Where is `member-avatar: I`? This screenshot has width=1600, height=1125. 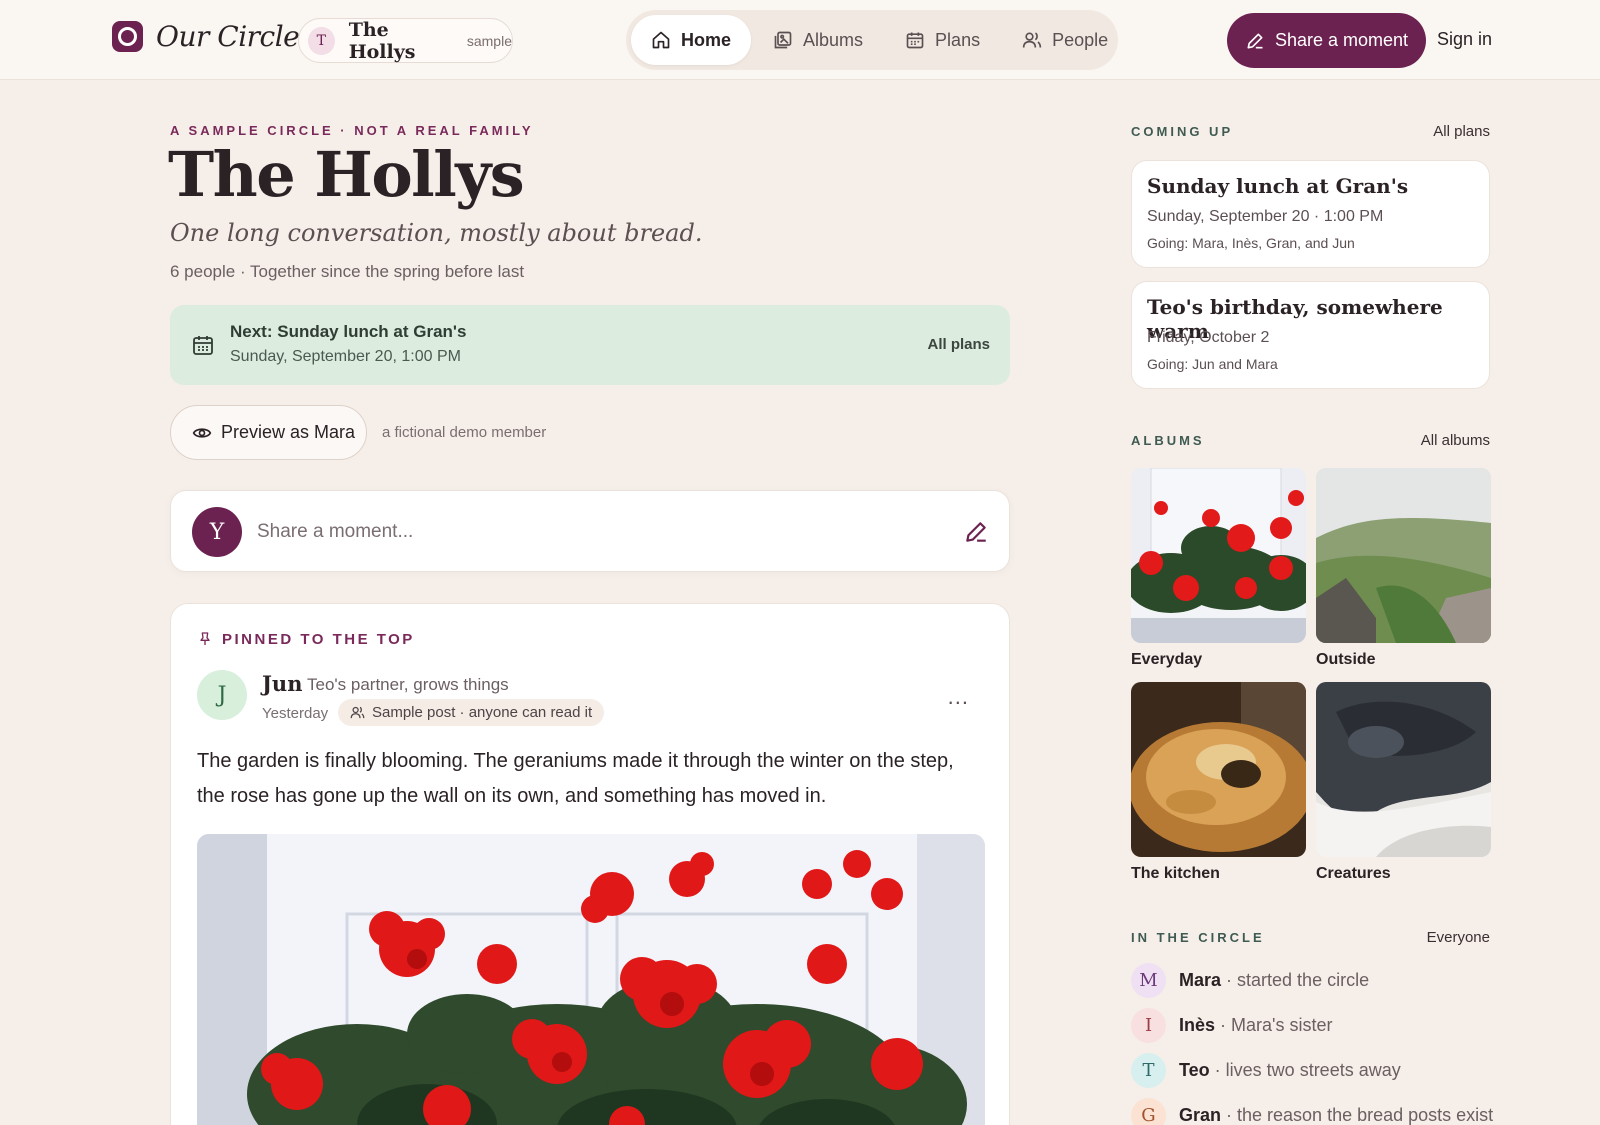
member-avatar: I is located at coordinates (1148, 1025).